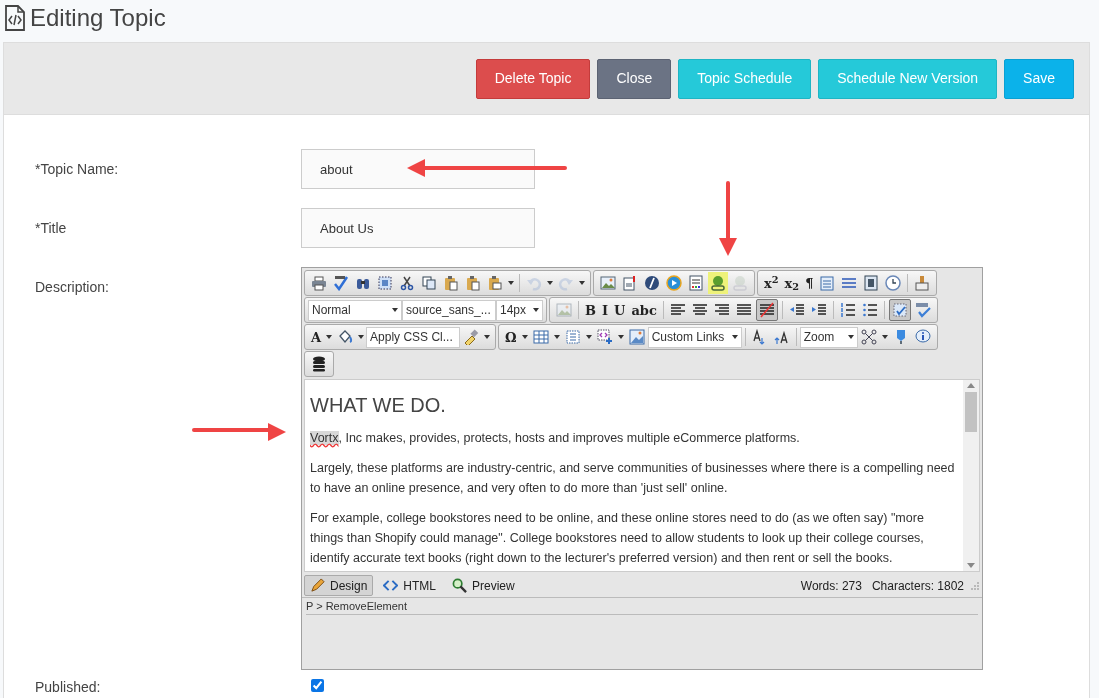 The image size is (1099, 698). What do you see at coordinates (68, 687) in the screenshot?
I see `field-label: Published:` at bounding box center [68, 687].